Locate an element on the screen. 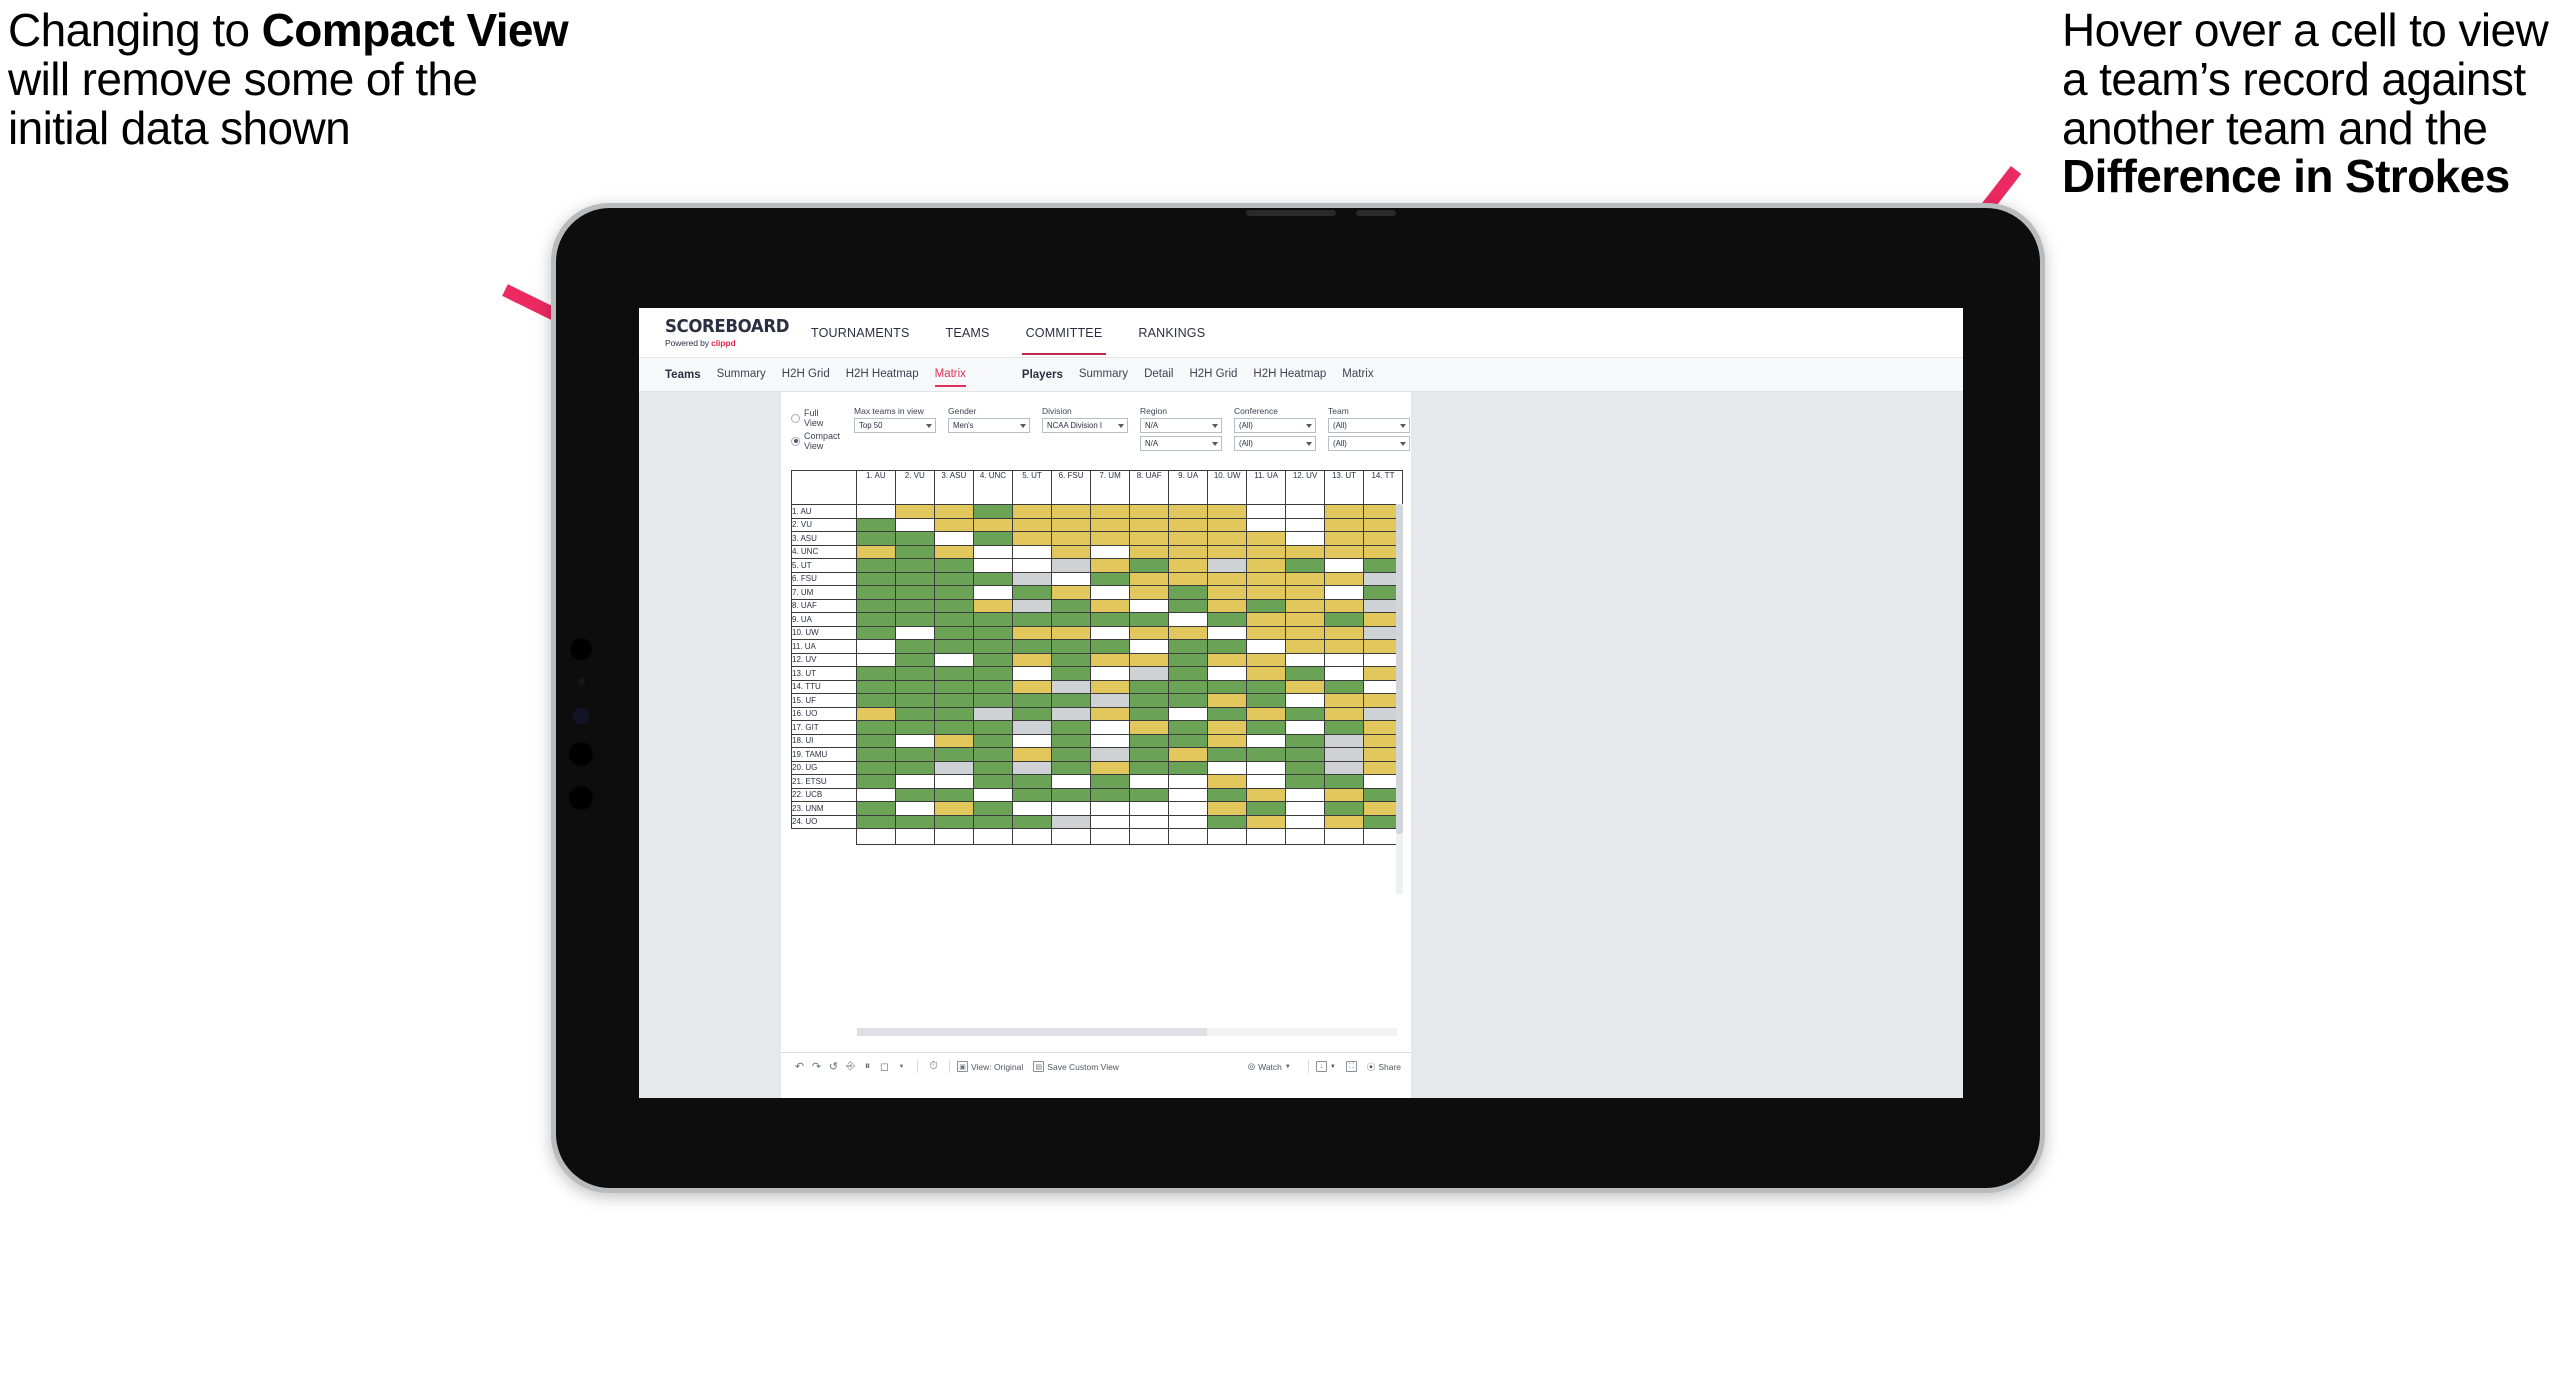 The height and width of the screenshot is (1380, 2565). filter-conference-select-2: (All) is located at coordinates (1275, 443).